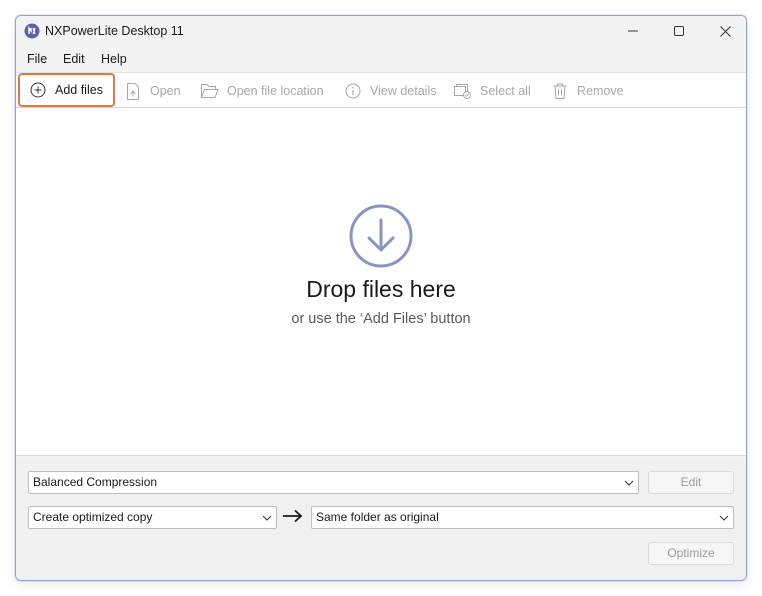 Image resolution: width=762 pixels, height=596 pixels. I want to click on view-details-label: View details, so click(403, 91).